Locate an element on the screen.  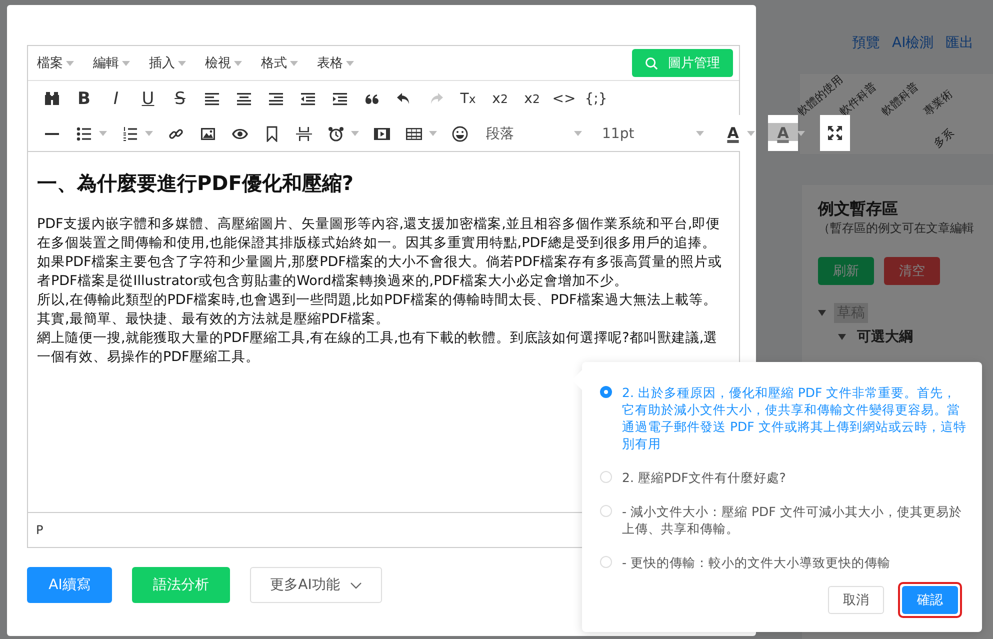
undo-icon is located at coordinates (404, 98).